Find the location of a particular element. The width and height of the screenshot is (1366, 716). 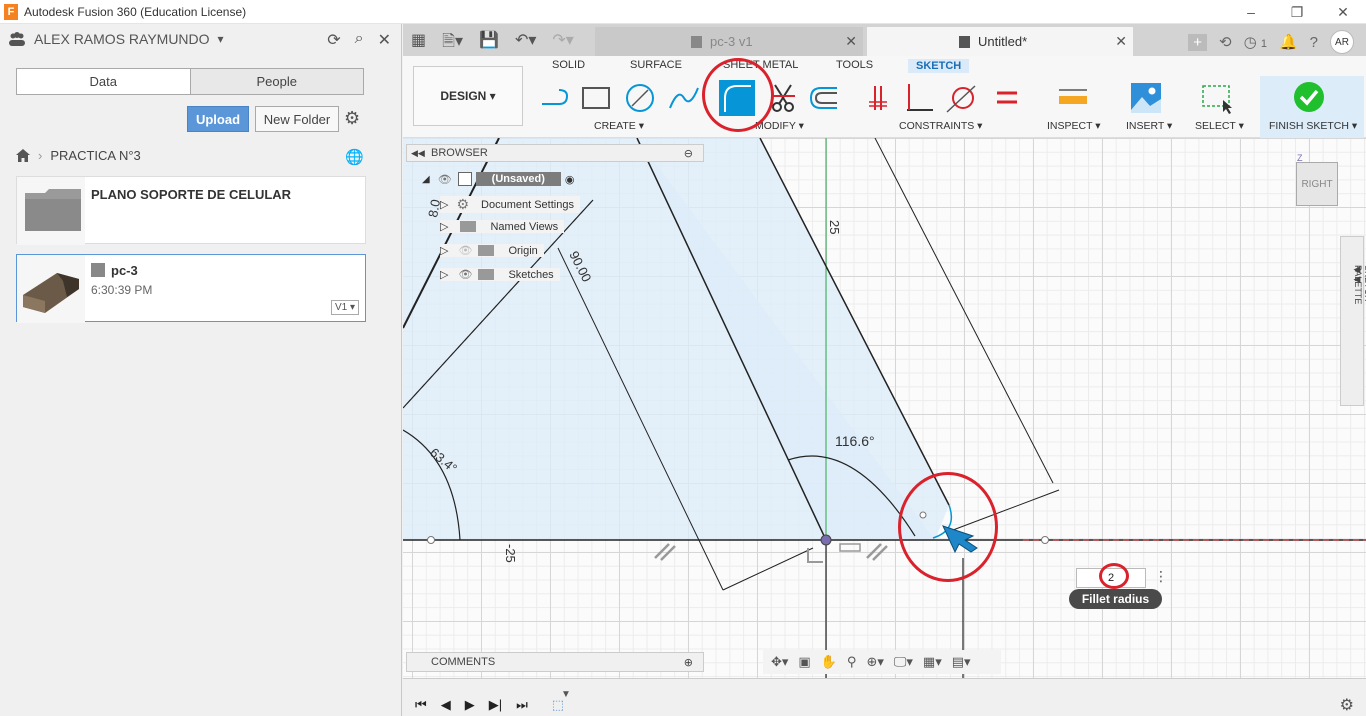

browser-root-item: ◢ 👁 (Unsaved) ◉ is located at coordinates (498, 179).